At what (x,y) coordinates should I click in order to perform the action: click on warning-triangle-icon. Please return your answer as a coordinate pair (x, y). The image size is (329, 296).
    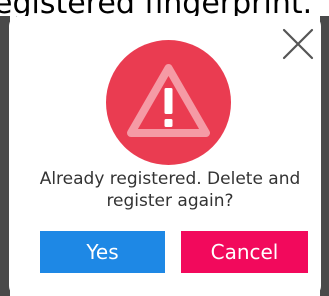
    Looking at the image, I should click on (168, 100).